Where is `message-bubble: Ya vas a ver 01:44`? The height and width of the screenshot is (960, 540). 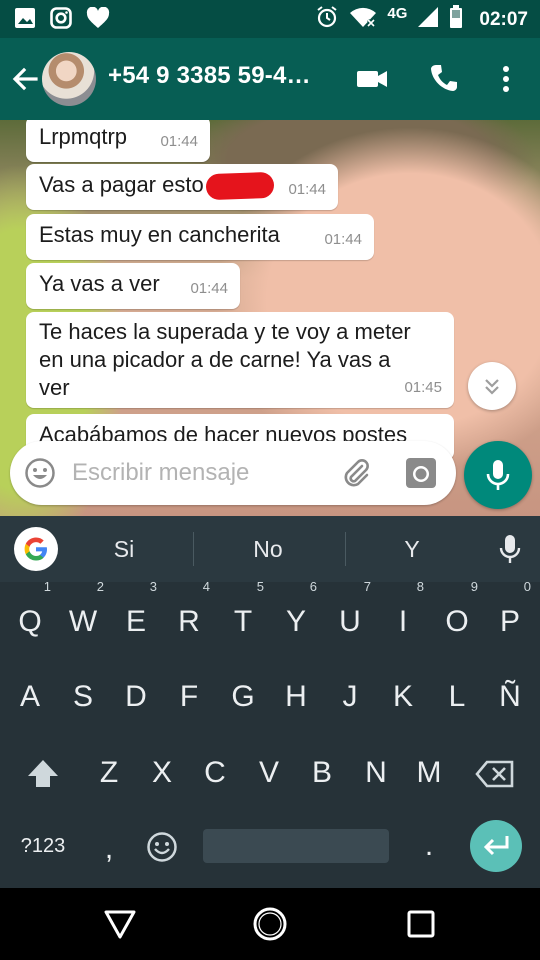 message-bubble: Ya vas a ver 01:44 is located at coordinates (133, 286).